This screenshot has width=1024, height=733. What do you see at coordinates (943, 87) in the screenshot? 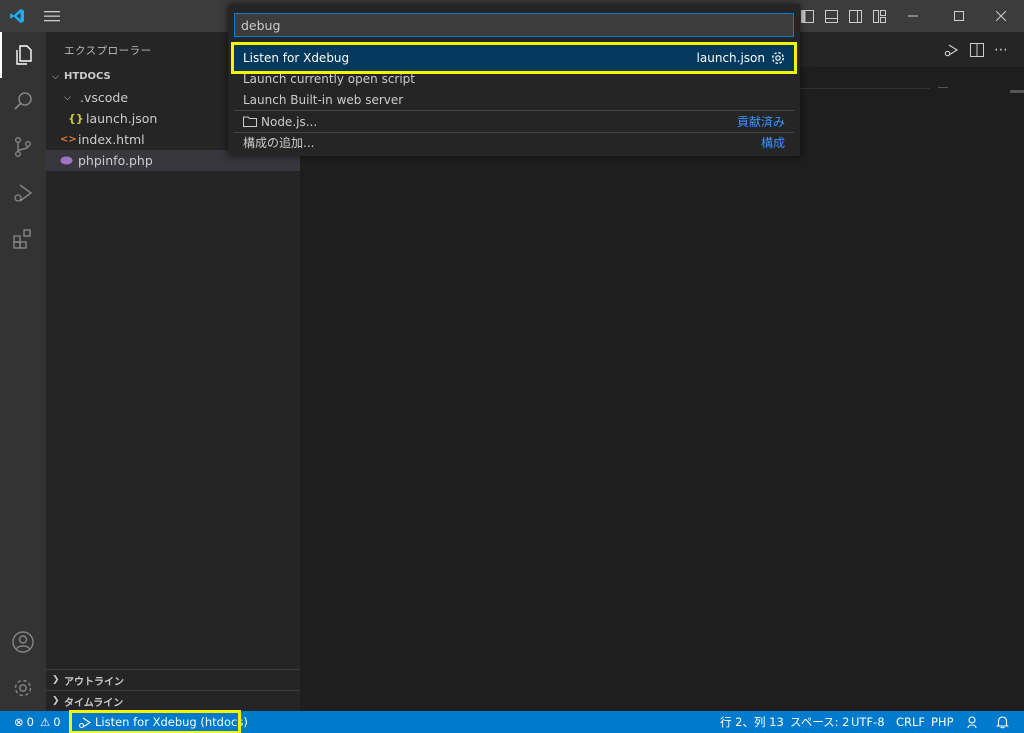
I see `minimap-line` at bounding box center [943, 87].